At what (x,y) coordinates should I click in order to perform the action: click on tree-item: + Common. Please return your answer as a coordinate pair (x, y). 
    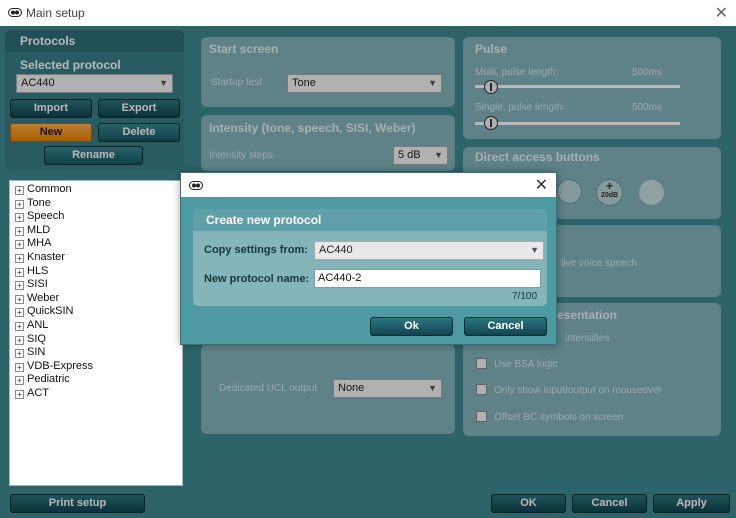
    Looking at the image, I should click on (43, 189).